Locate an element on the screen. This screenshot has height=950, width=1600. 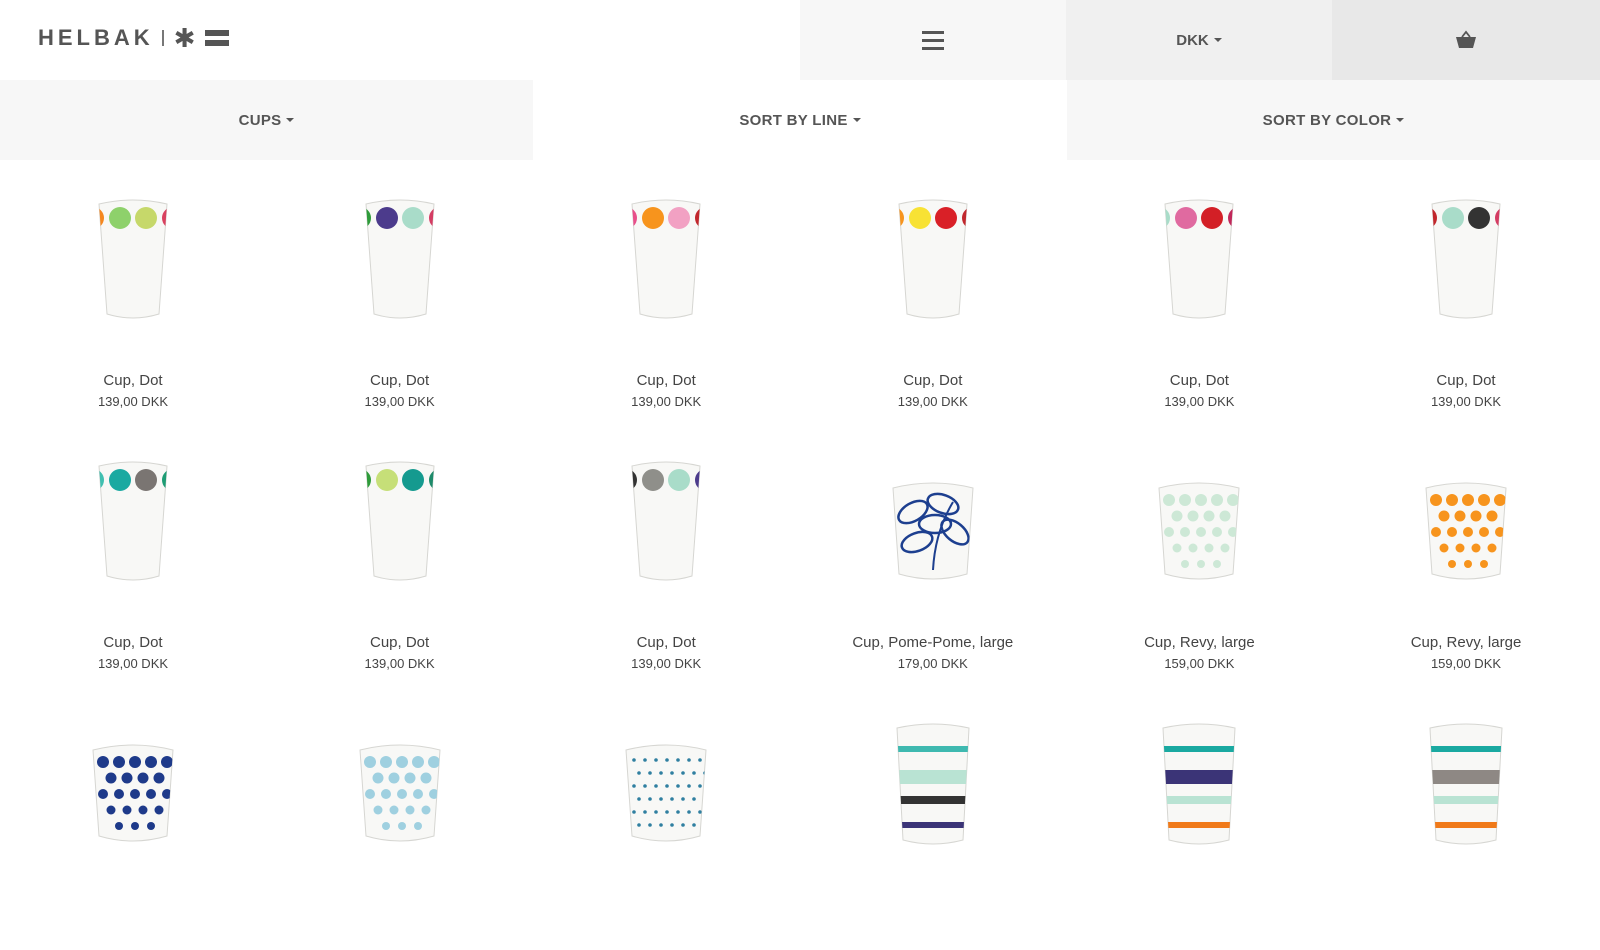
top-bar: HELBAK ✱ DKK is located at coordinates (800, 40).